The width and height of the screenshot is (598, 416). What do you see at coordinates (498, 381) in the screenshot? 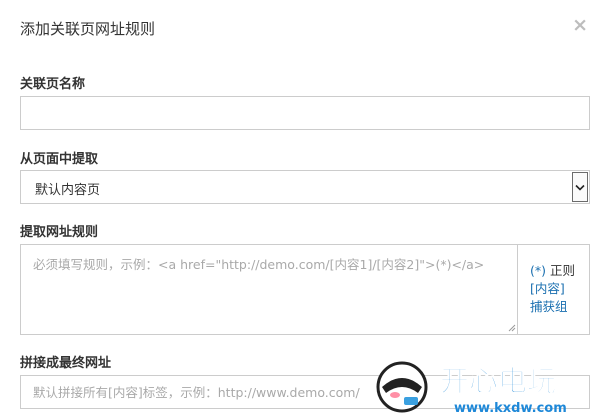
I see `watermark-brand: 开心电玩` at bounding box center [498, 381].